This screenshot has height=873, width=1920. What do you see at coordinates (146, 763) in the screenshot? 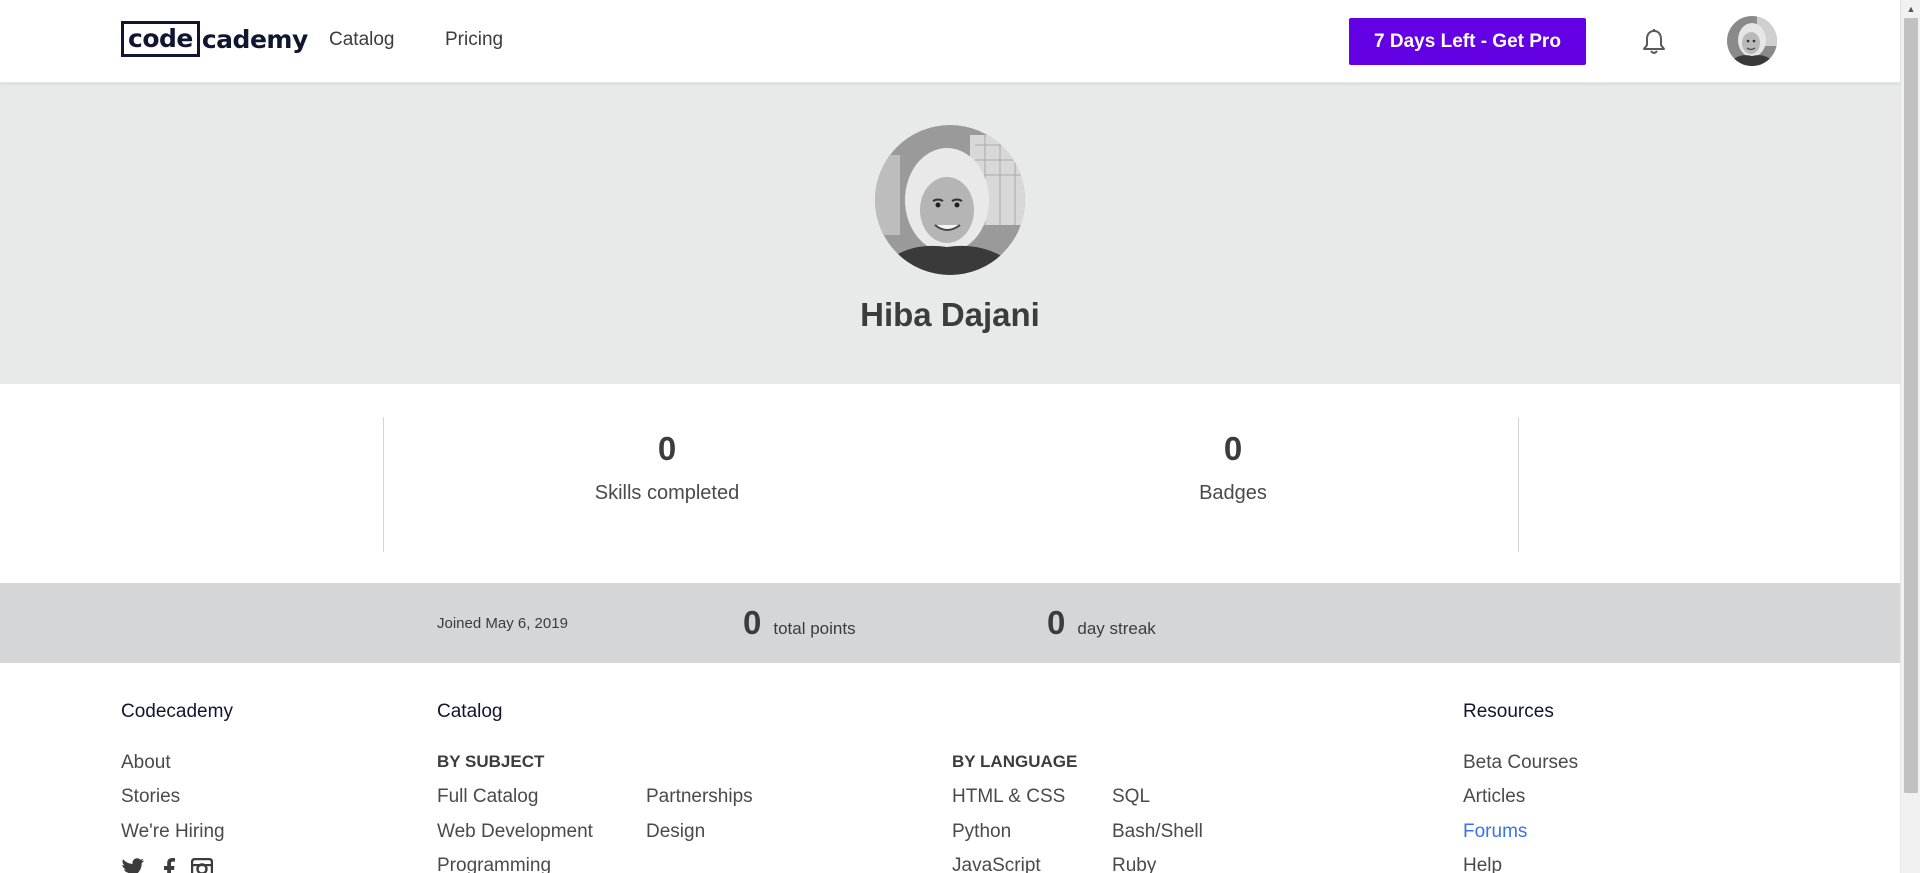
I see `footer-about-link: About` at bounding box center [146, 763].